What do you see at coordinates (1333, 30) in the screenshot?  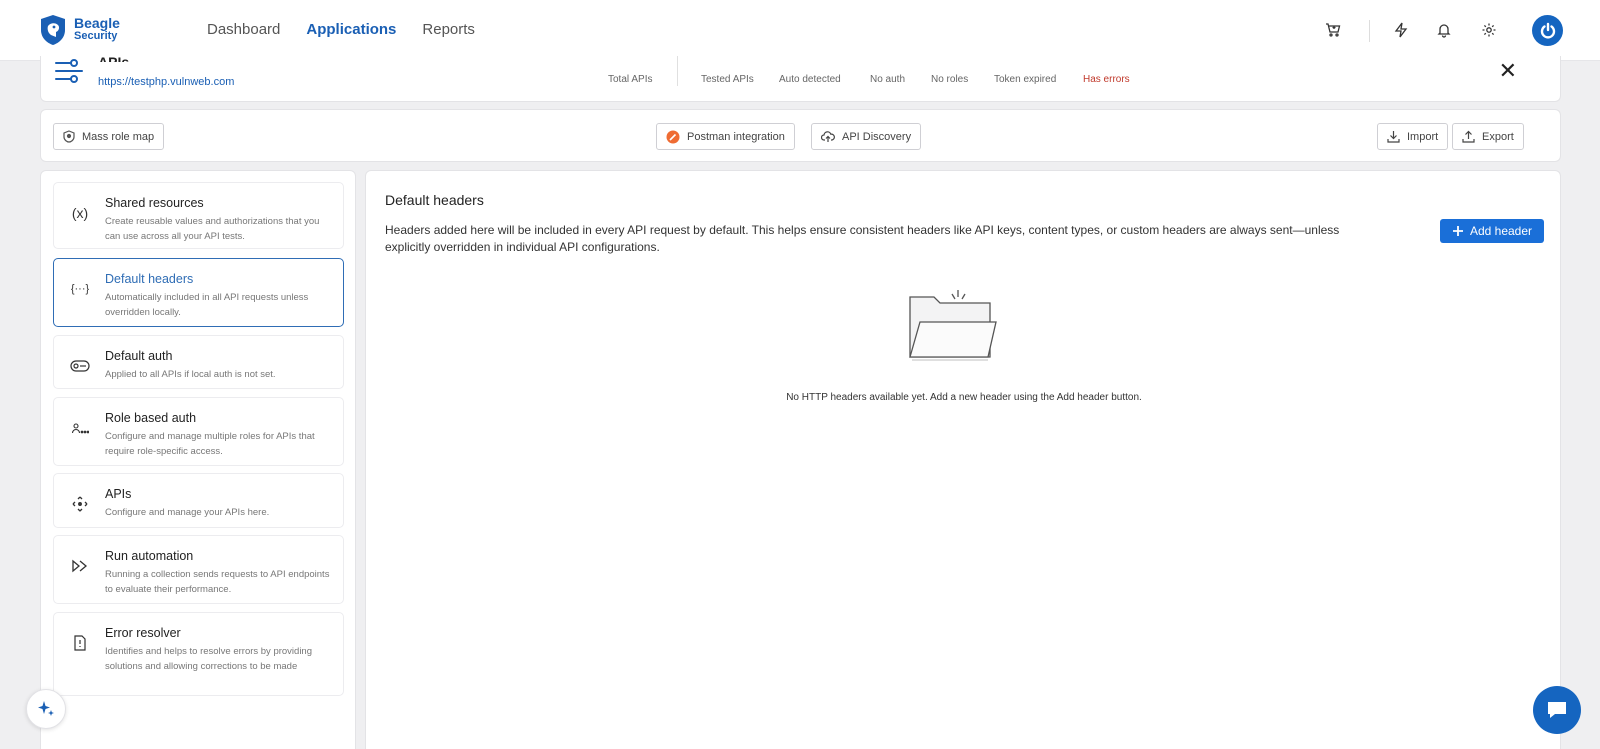 I see `cart-icon` at bounding box center [1333, 30].